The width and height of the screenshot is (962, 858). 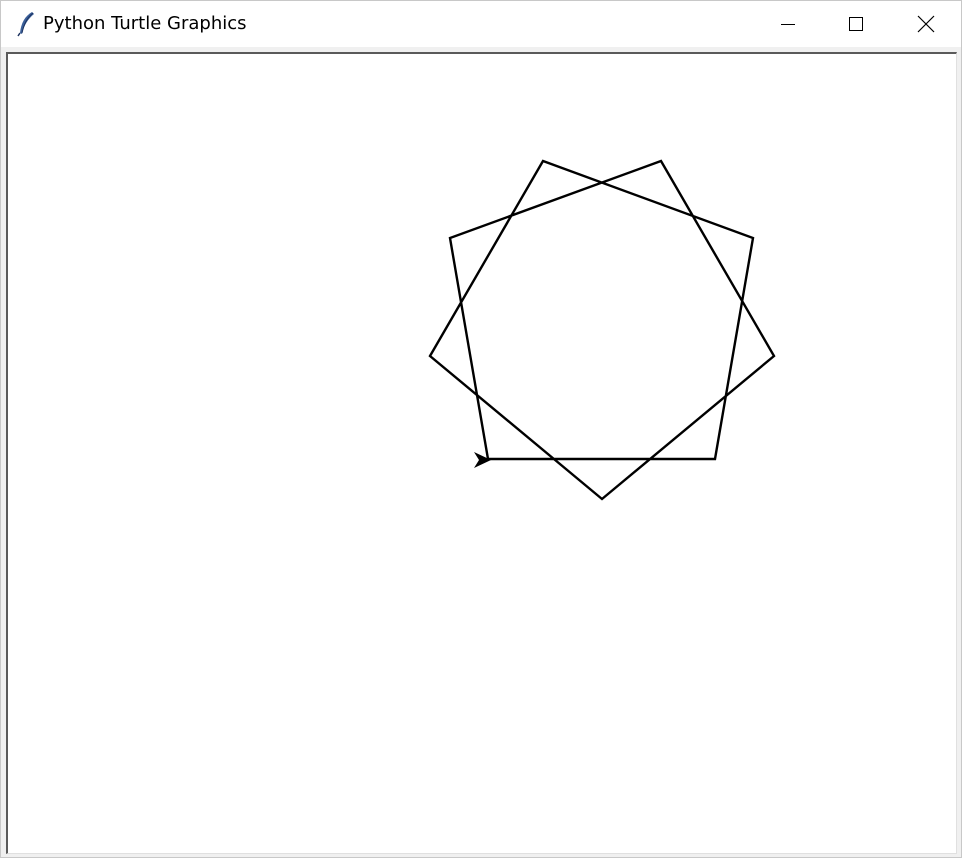 I want to click on star-polygon-path, so click(x=602, y=330).